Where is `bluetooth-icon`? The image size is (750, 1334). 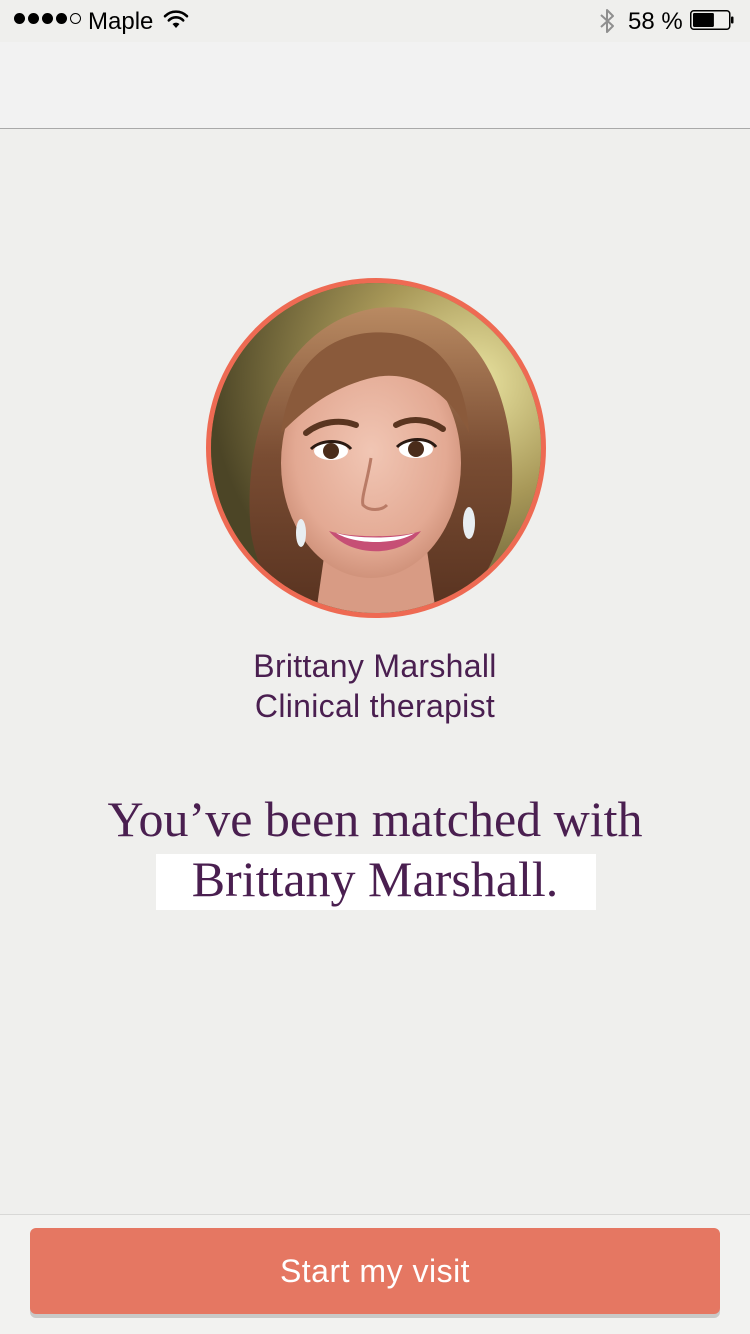
bluetooth-icon is located at coordinates (607, 21).